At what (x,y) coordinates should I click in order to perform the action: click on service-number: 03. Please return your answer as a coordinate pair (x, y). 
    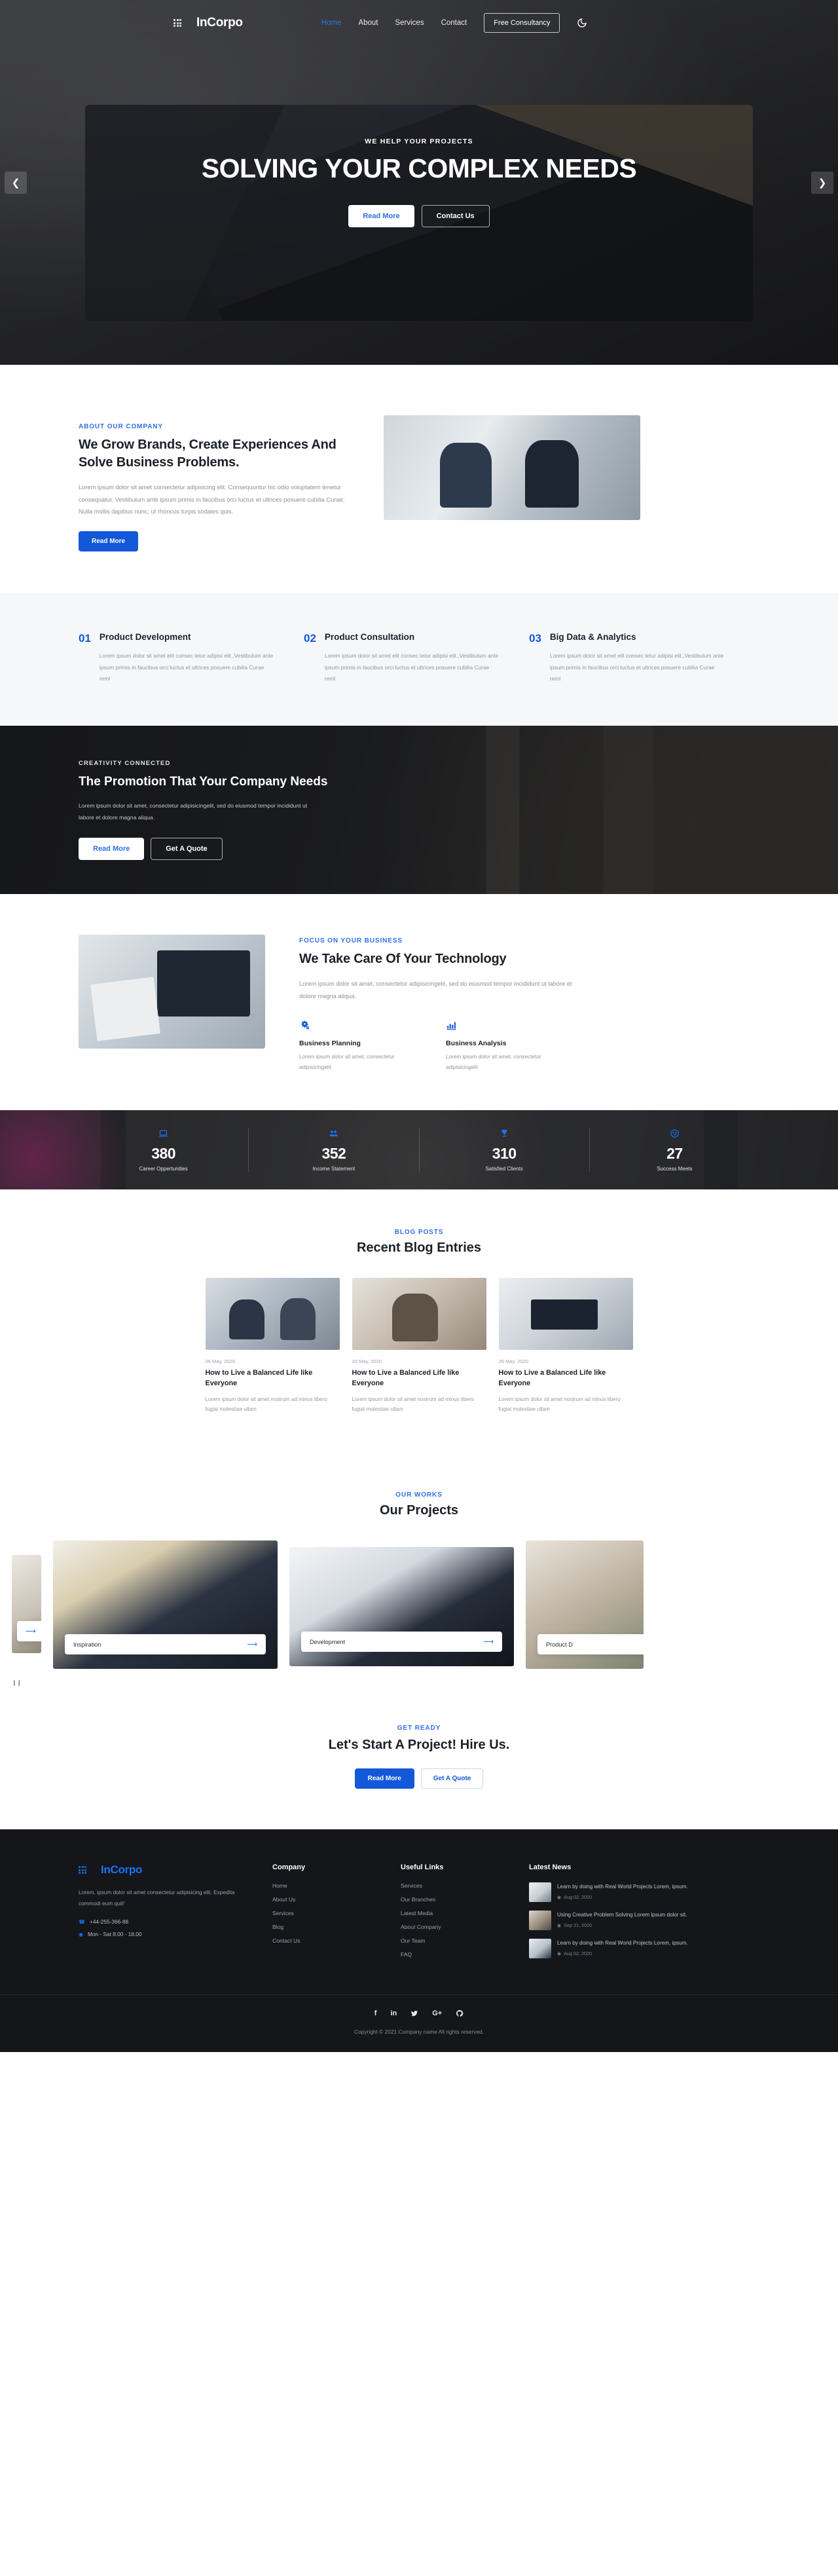
    Looking at the image, I should click on (535, 637).